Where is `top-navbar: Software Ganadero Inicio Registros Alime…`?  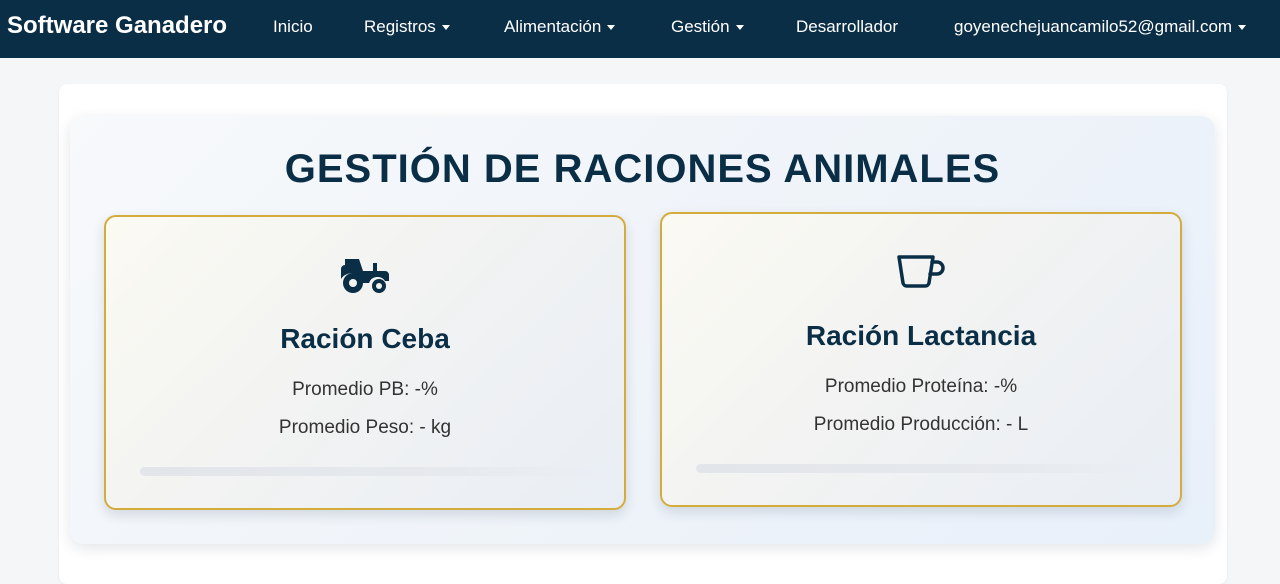 top-navbar: Software Ganadero Inicio Registros Alime… is located at coordinates (640, 29).